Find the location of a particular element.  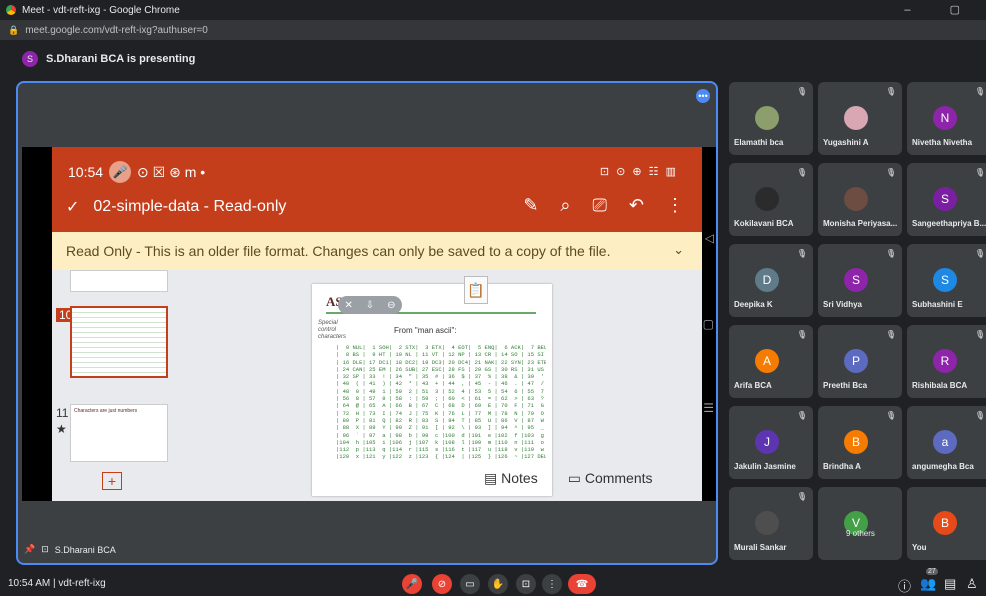

notes-comments: ▤ Notes ▭ Comments is located at coordinates (568, 478).